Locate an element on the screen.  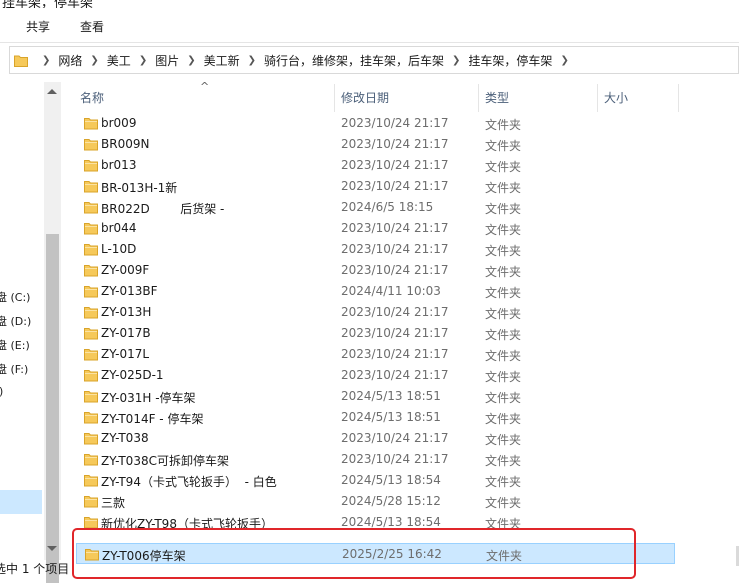
file-name: ZY-017B is located at coordinates (126, 333).